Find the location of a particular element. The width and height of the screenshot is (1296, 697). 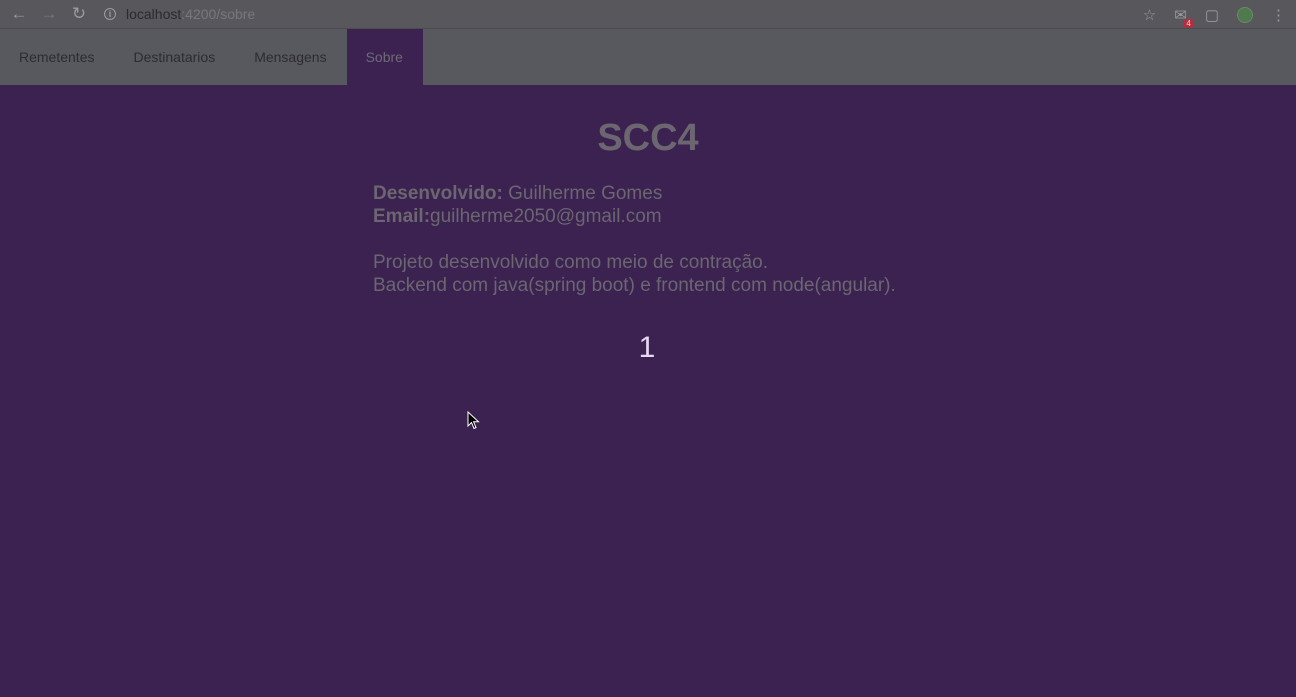

extension-icon: ▢ is located at coordinates (1212, 15).